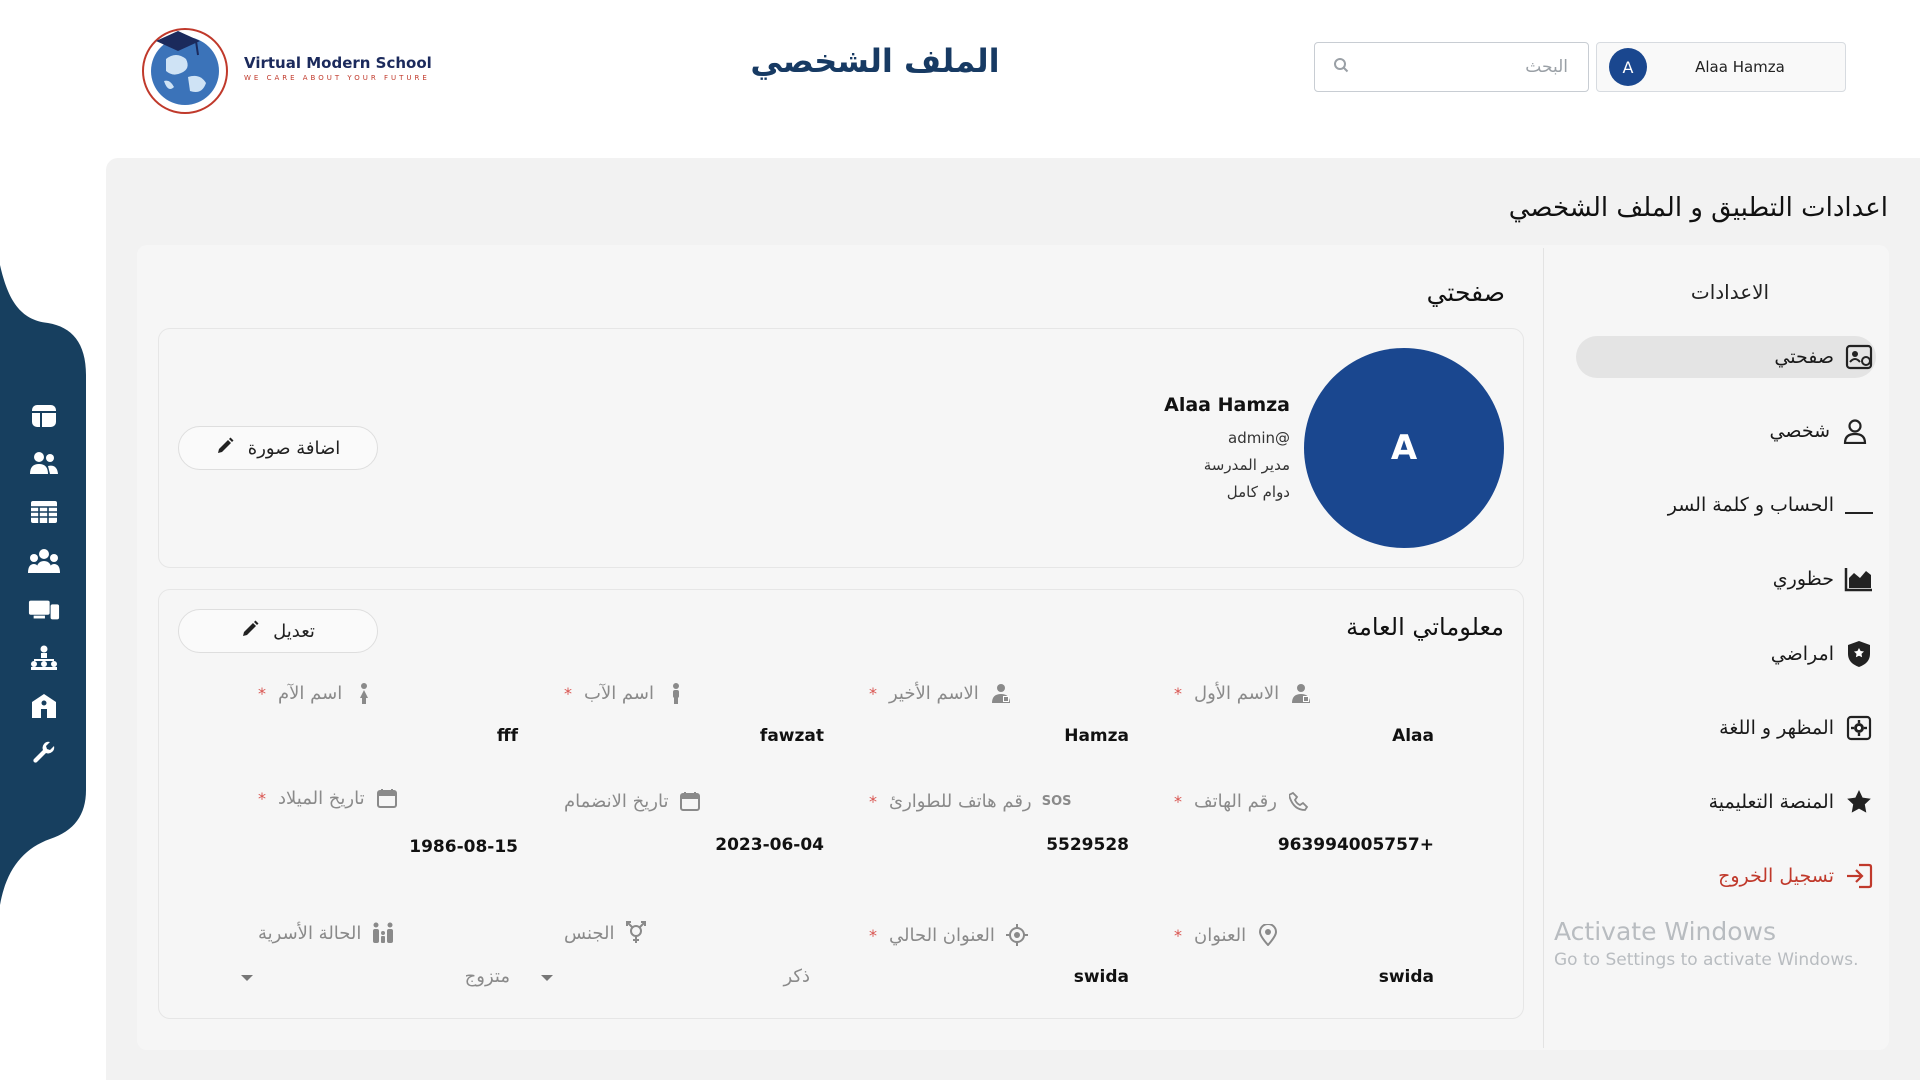 This screenshot has width=1920, height=1080. I want to click on first-name-value: Alaa, so click(1413, 736).